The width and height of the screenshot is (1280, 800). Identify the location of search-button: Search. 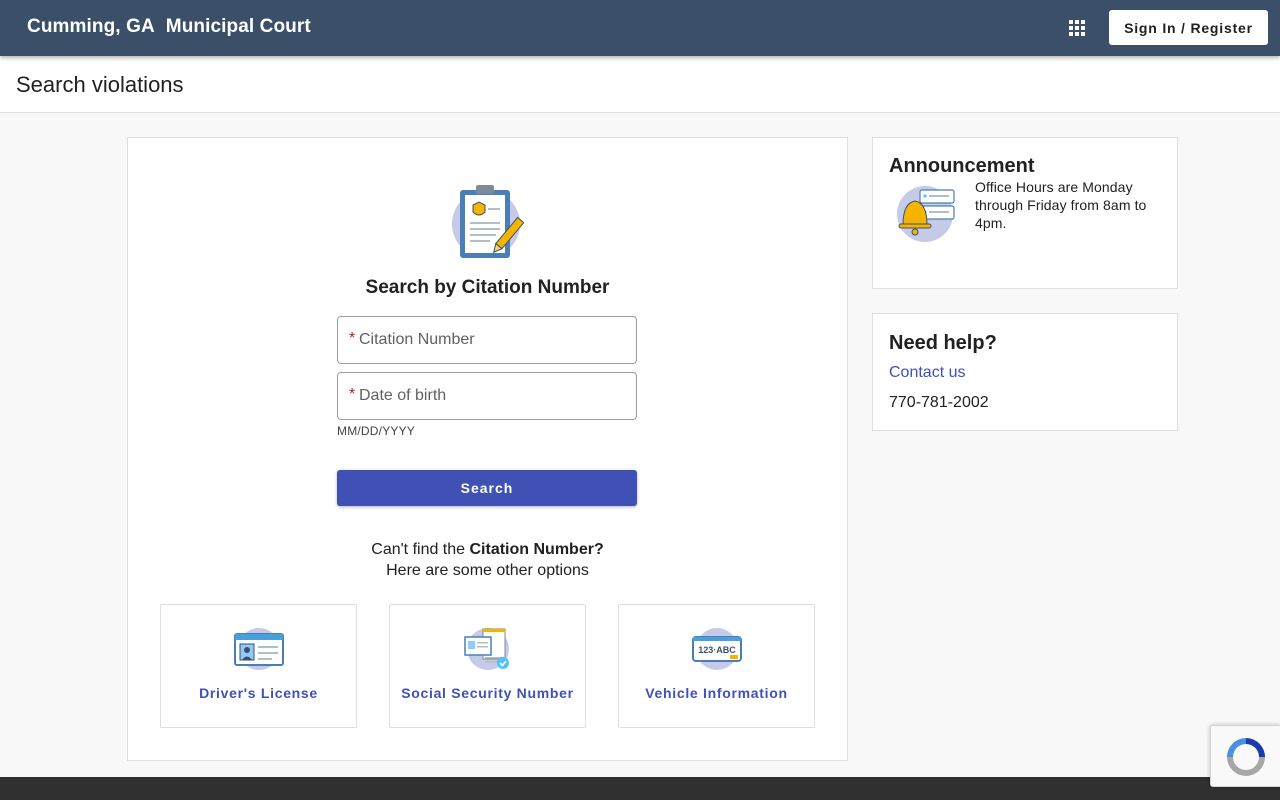
(487, 488).